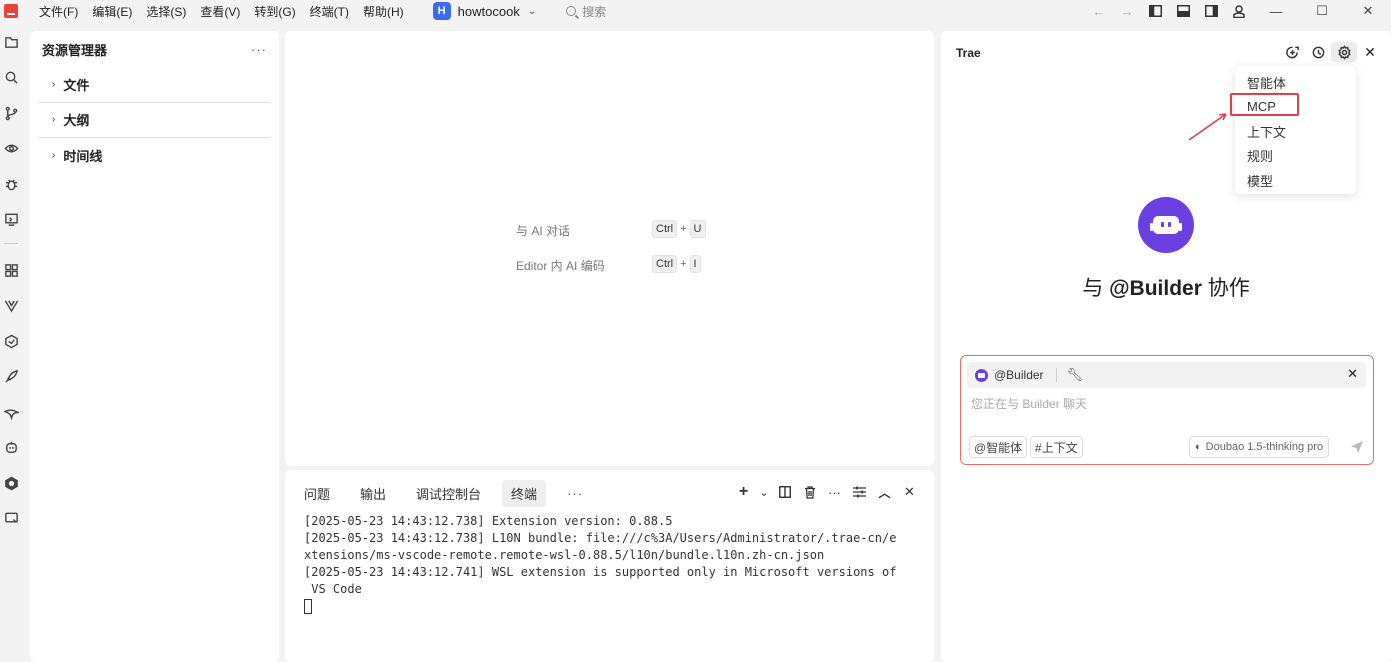 The image size is (1391, 662). I want to click on menu-edit: 编辑(E), so click(112, 11).